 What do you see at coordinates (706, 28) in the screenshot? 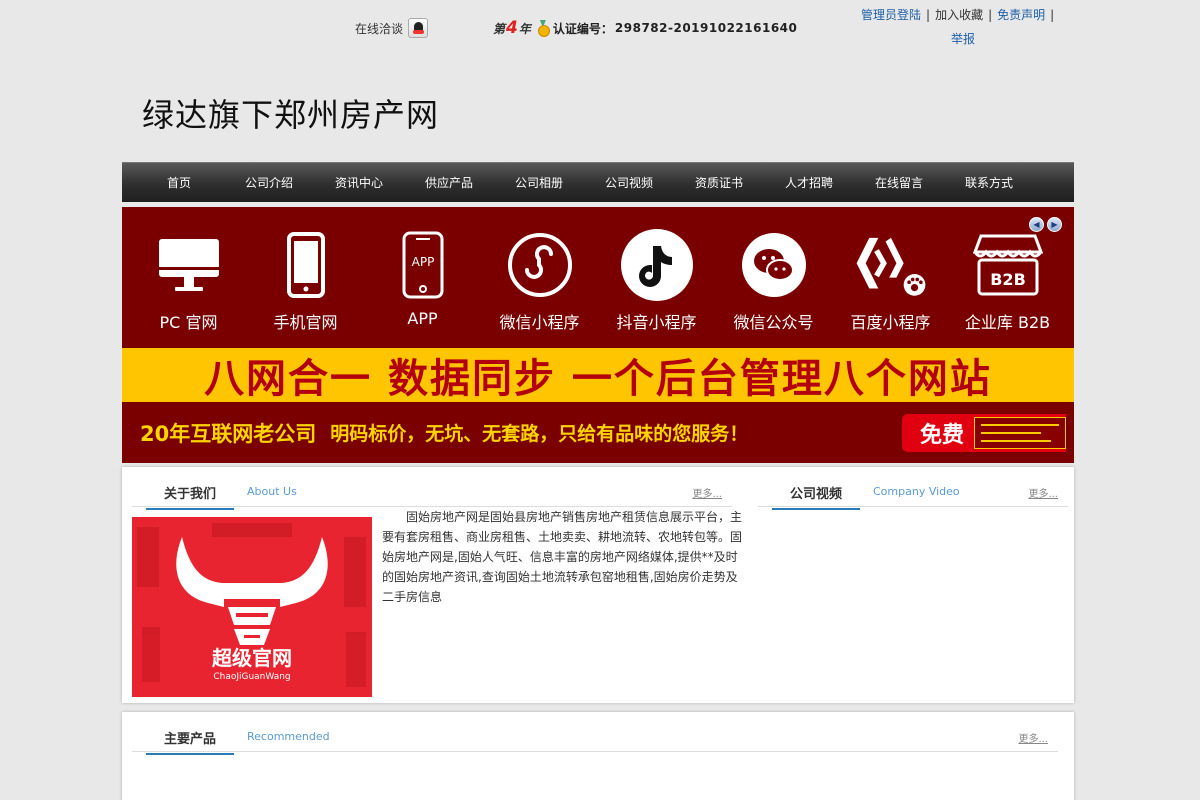
I see `cert-number: 298782-20191022161640` at bounding box center [706, 28].